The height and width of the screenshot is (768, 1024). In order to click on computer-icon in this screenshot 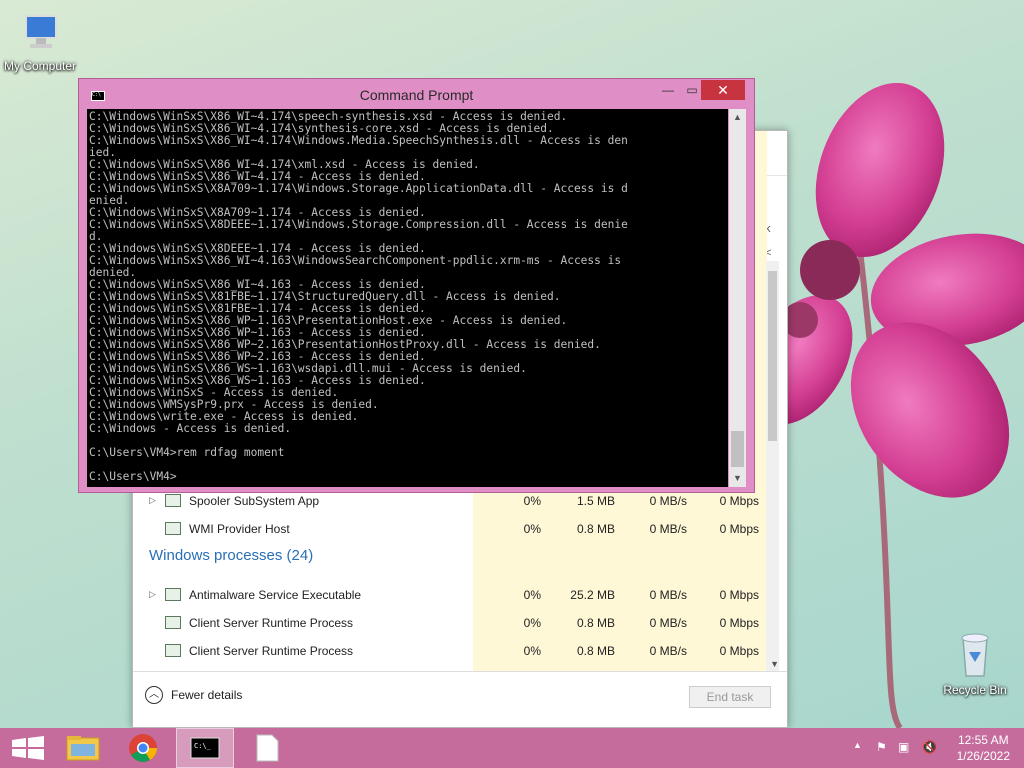, I will do `click(41, 31)`.